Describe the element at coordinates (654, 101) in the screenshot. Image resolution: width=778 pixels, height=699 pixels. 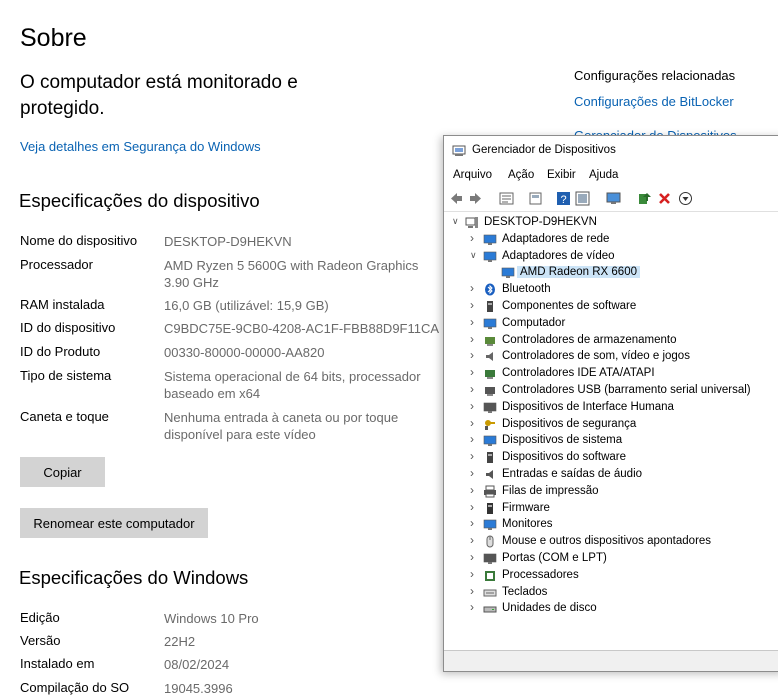
I see `bitlocker-link: Configurações de BitLocker` at that location.